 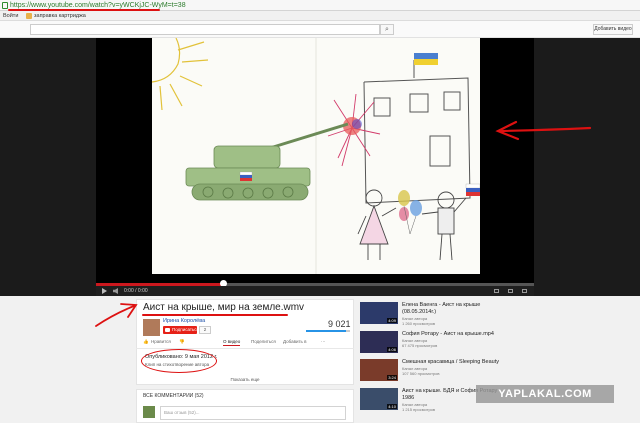 I want to click on subscribe-button: Подписаться, so click(x=181, y=330).